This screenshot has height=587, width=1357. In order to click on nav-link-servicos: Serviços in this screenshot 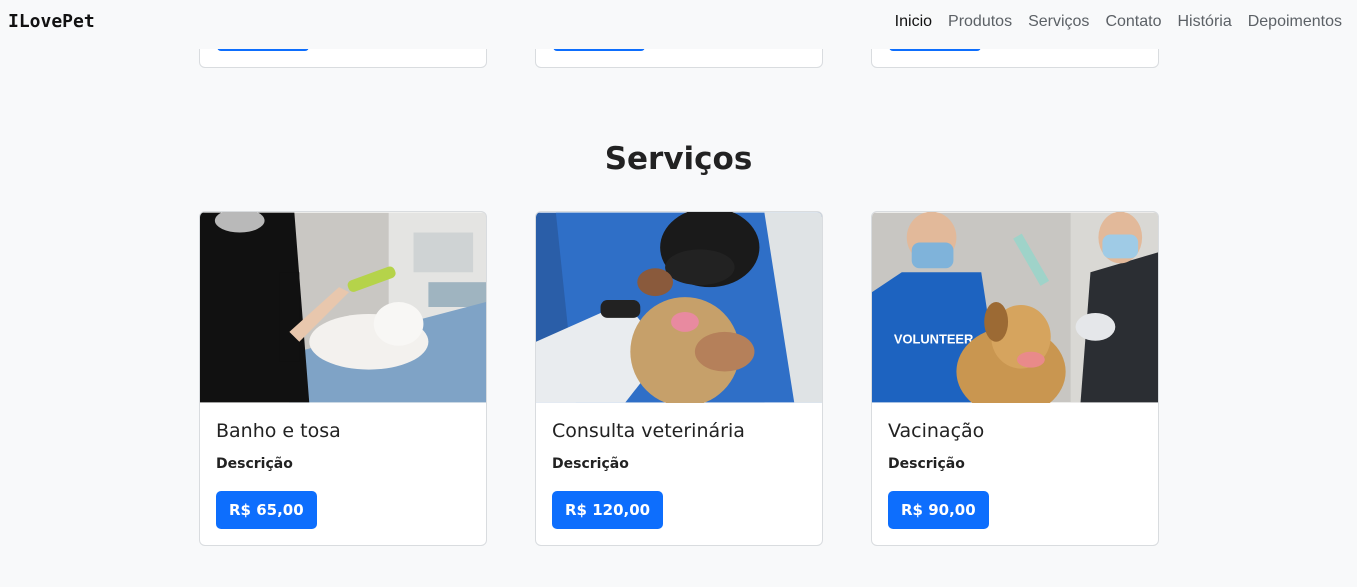, I will do `click(1058, 22)`.